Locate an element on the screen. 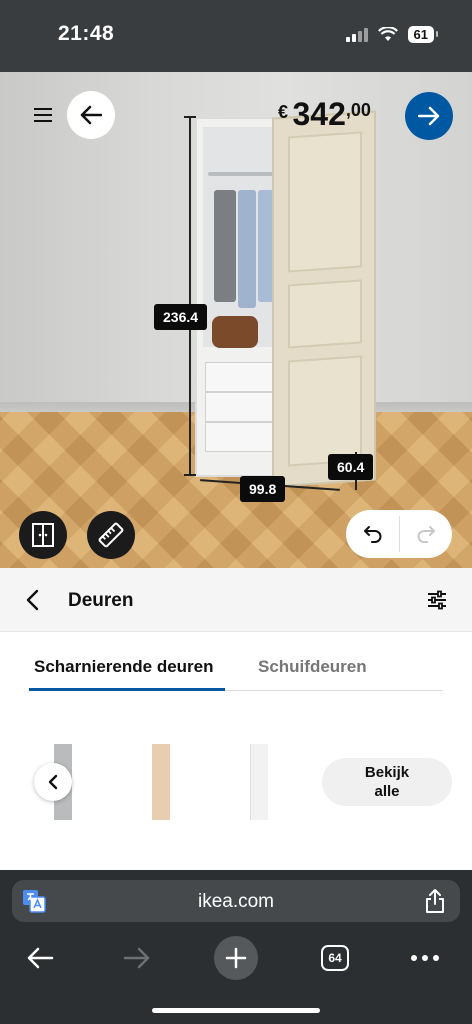 The height and width of the screenshot is (1024, 472). panel-header: Deuren is located at coordinates (236, 600).